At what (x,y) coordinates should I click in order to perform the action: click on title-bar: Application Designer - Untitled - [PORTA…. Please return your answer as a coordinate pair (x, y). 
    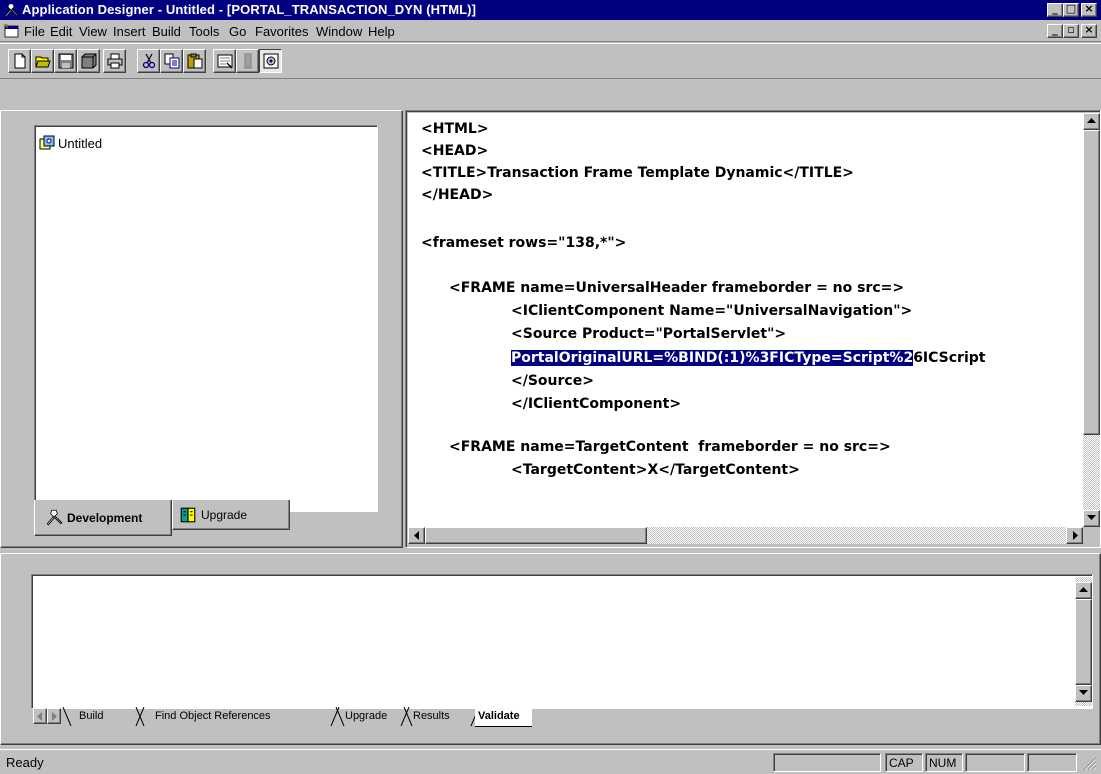
    Looking at the image, I should click on (550, 10).